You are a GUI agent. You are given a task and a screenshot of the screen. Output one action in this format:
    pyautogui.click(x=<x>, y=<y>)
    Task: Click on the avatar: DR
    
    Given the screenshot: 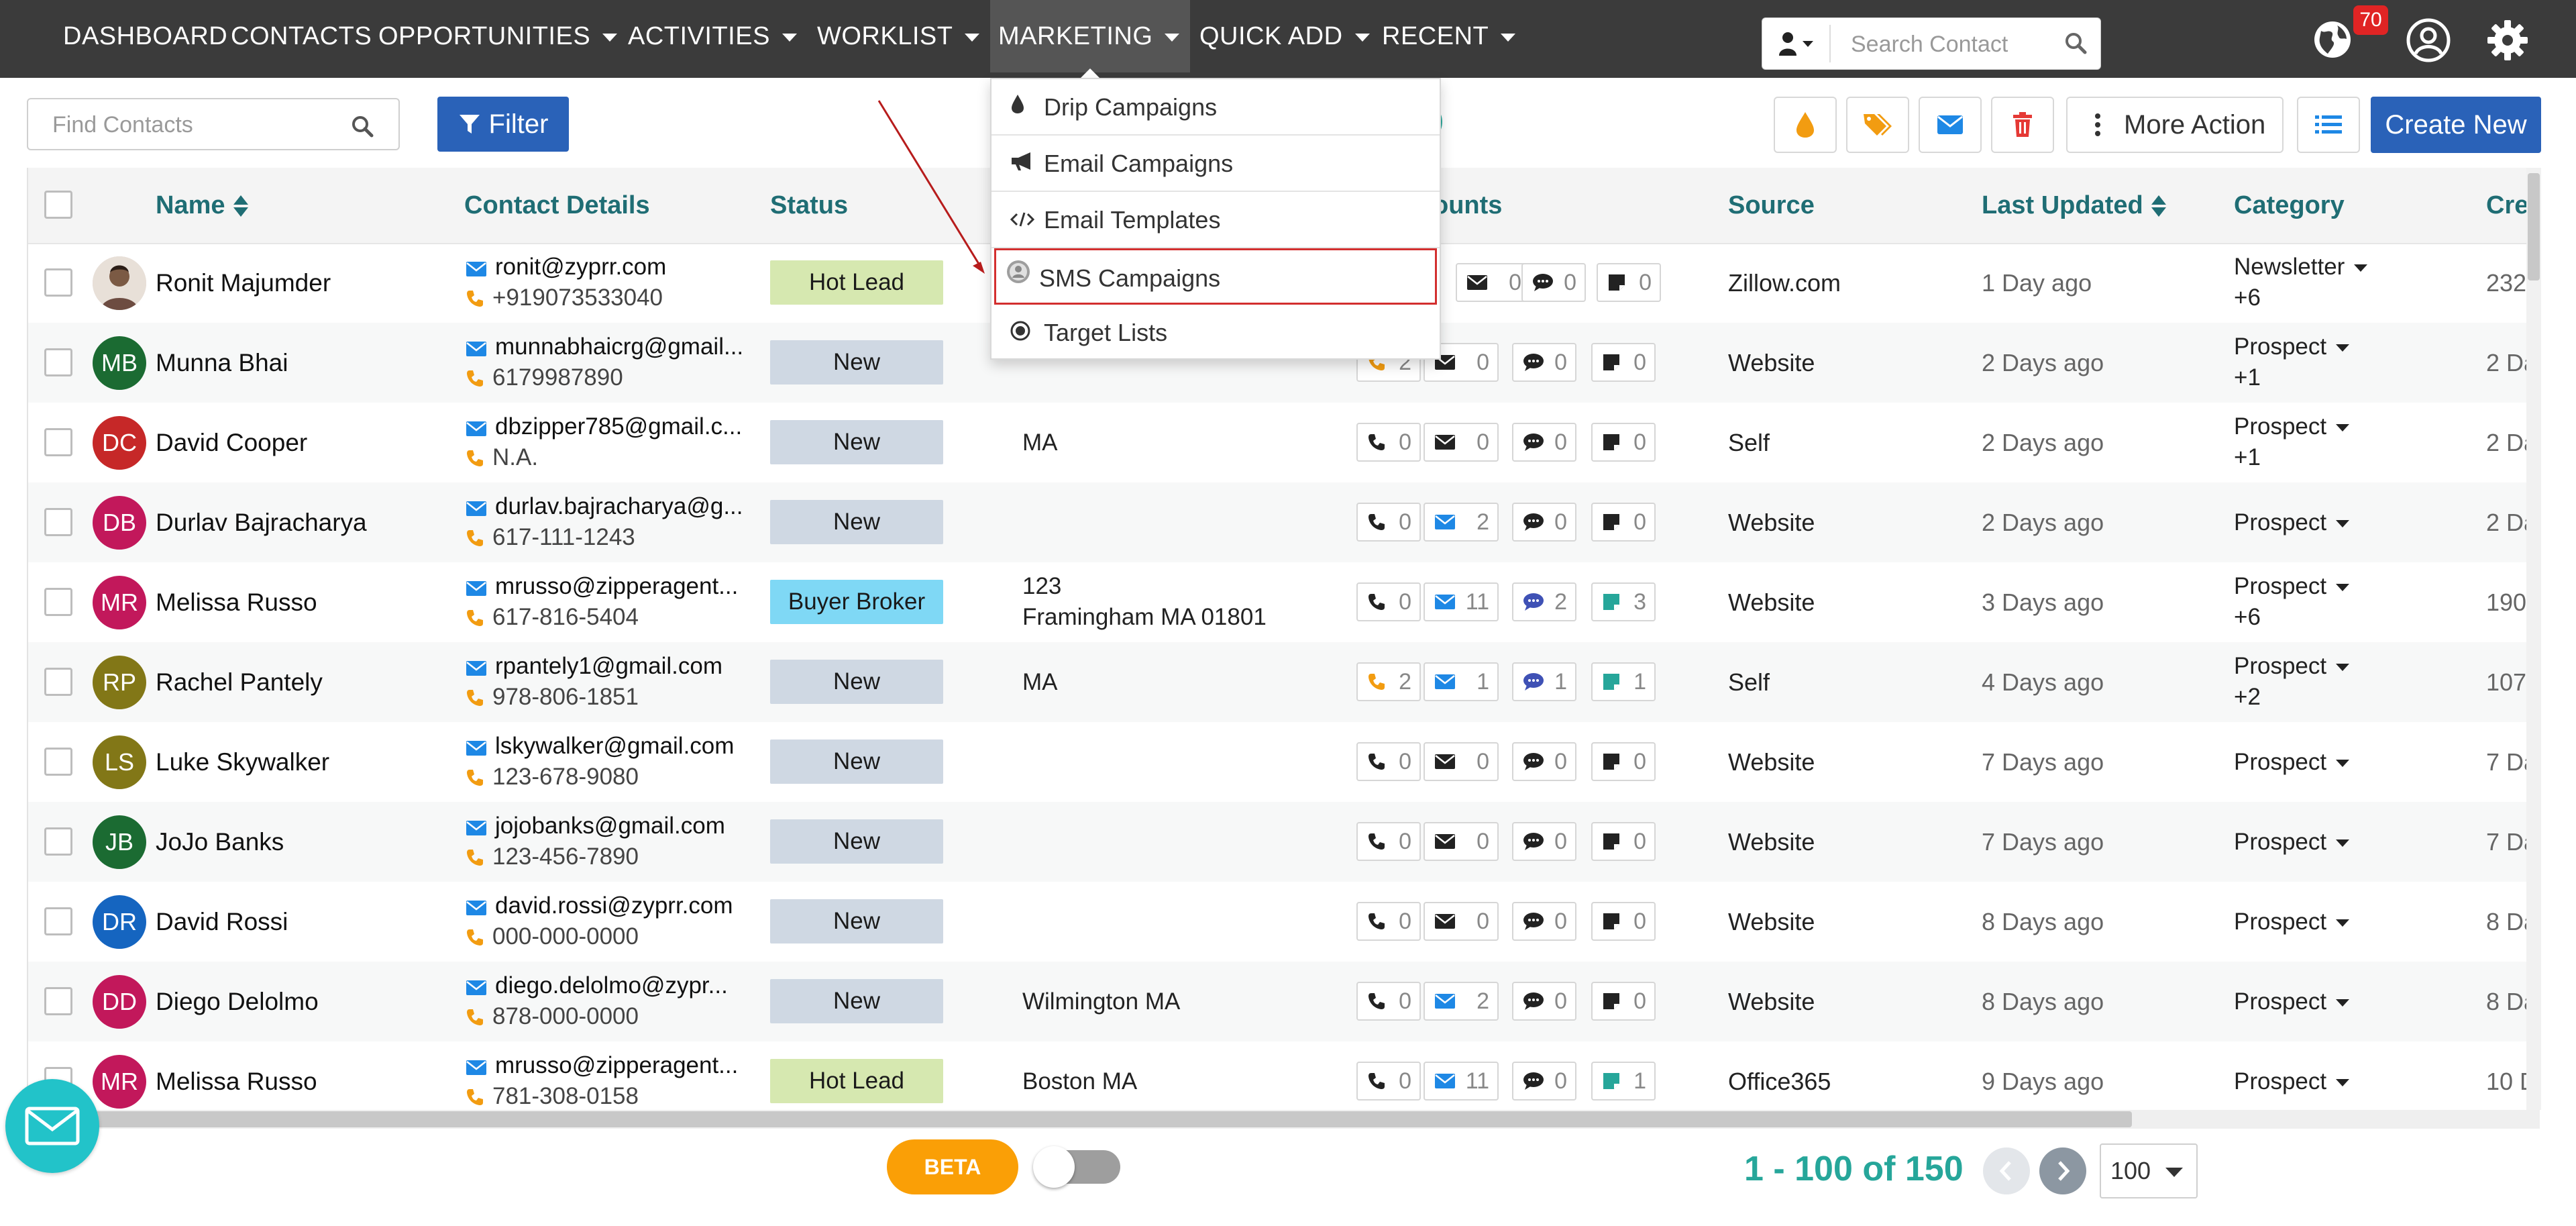 What is the action you would take?
    pyautogui.click(x=119, y=922)
    